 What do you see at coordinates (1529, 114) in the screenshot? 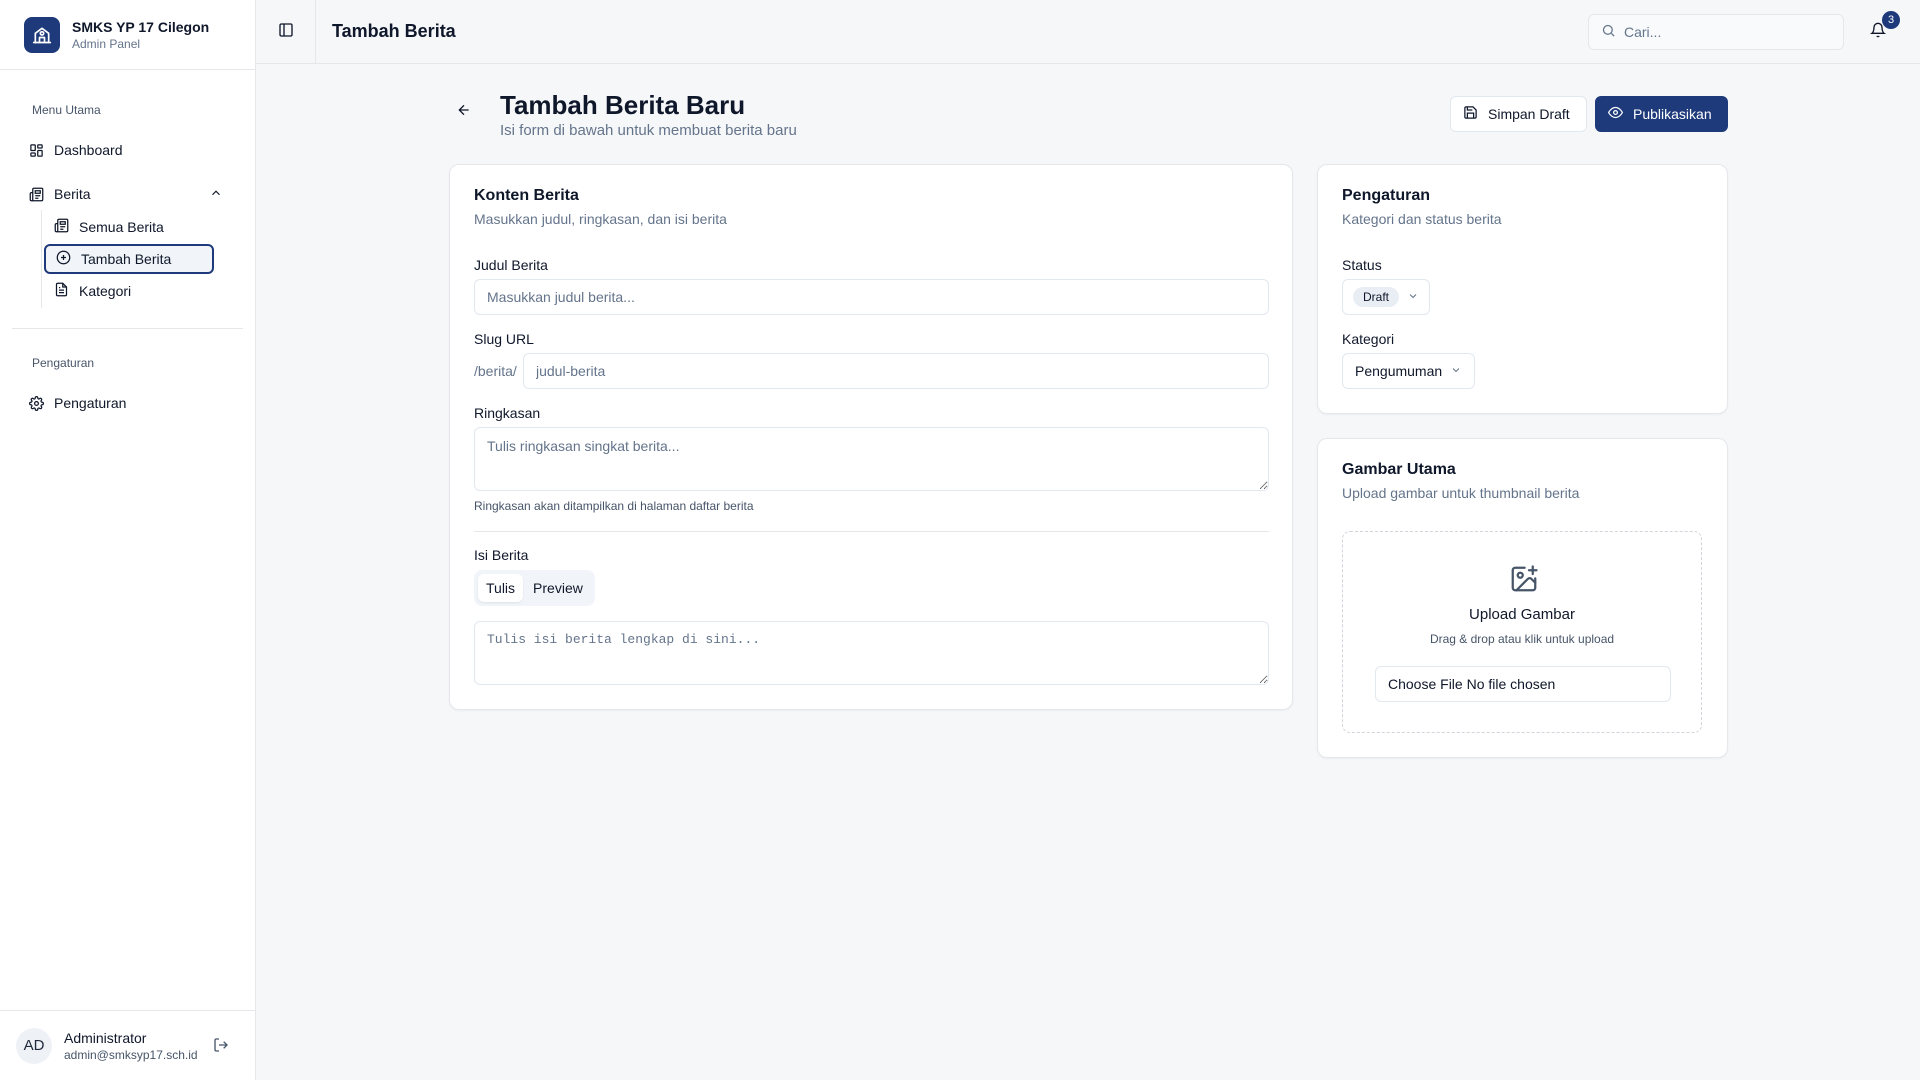
I see `save-draft-label: Simpan Draft` at bounding box center [1529, 114].